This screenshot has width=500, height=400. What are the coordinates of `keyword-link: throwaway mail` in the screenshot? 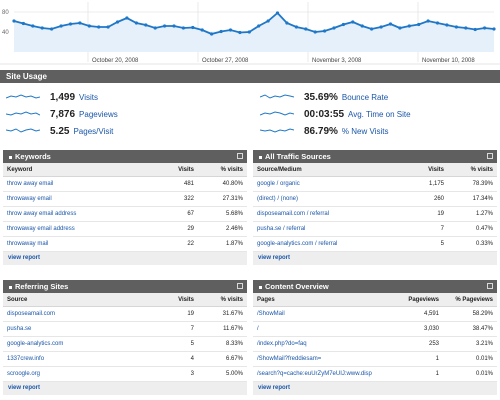 It's located at (78, 244).